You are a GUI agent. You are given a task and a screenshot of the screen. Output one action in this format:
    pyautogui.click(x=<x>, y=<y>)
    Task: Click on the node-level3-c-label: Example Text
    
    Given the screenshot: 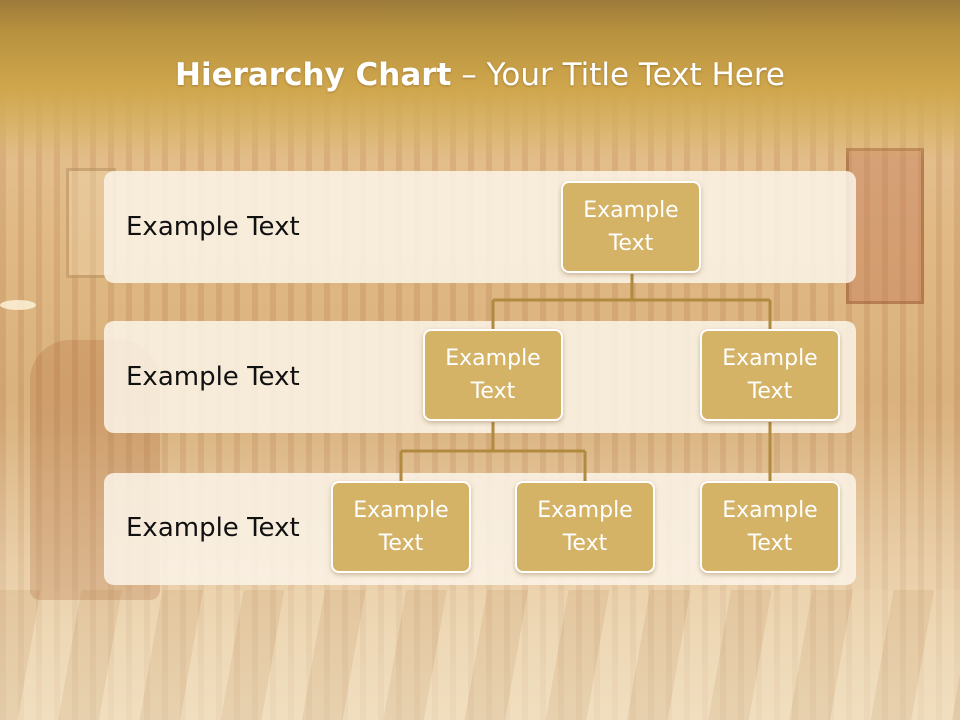 What is the action you would take?
    pyautogui.click(x=770, y=527)
    